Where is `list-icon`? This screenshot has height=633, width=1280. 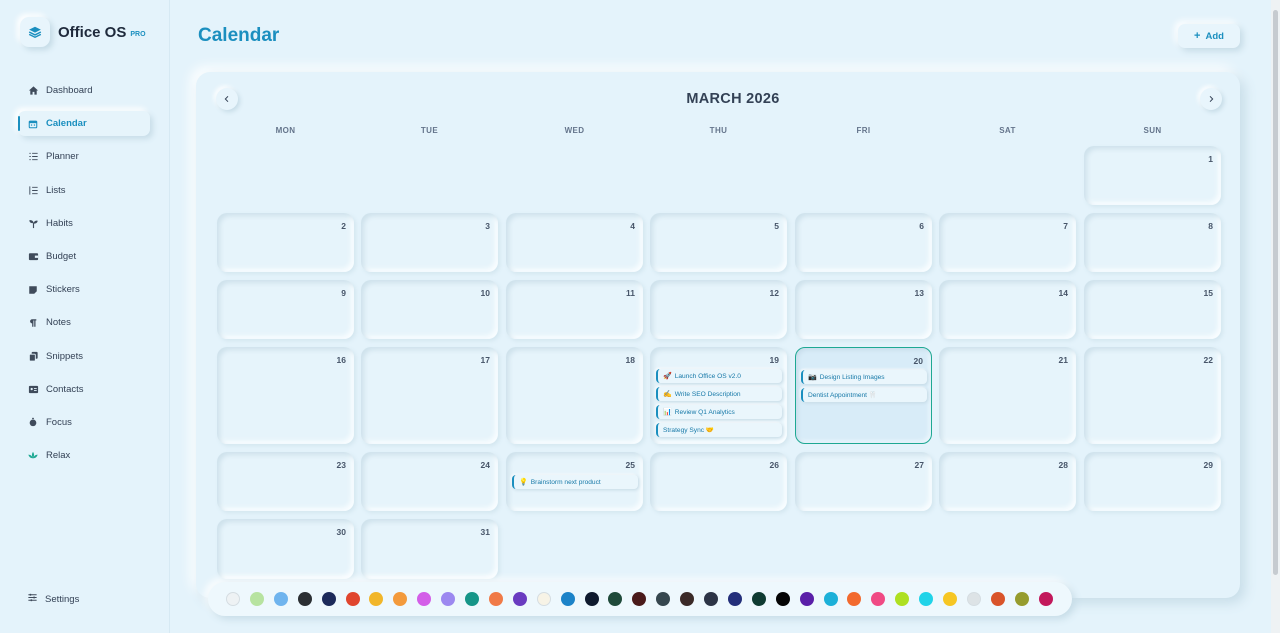 list-icon is located at coordinates (33, 190).